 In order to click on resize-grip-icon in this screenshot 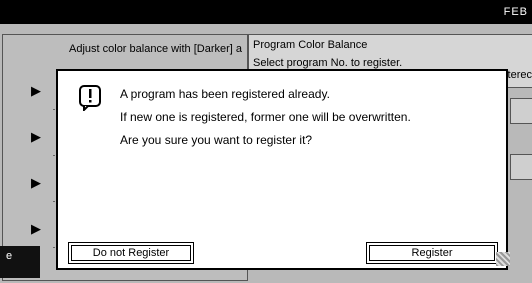, I will do `click(503, 259)`.